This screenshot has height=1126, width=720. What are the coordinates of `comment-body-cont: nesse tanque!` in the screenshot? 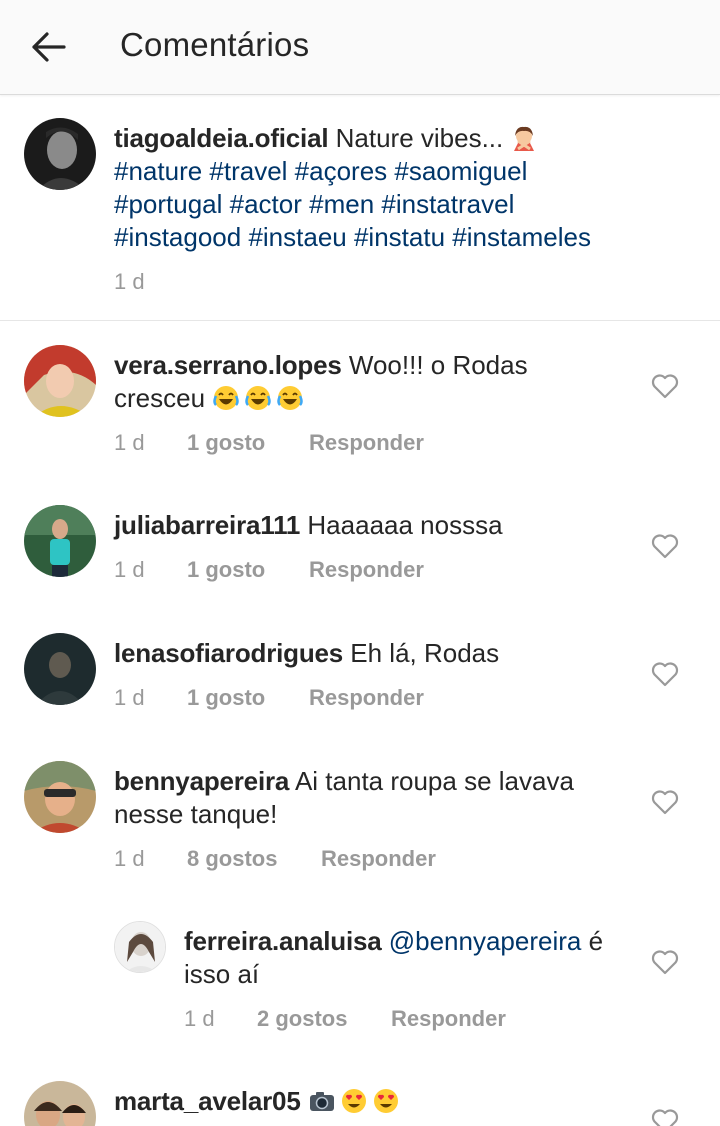 It's located at (196, 814).